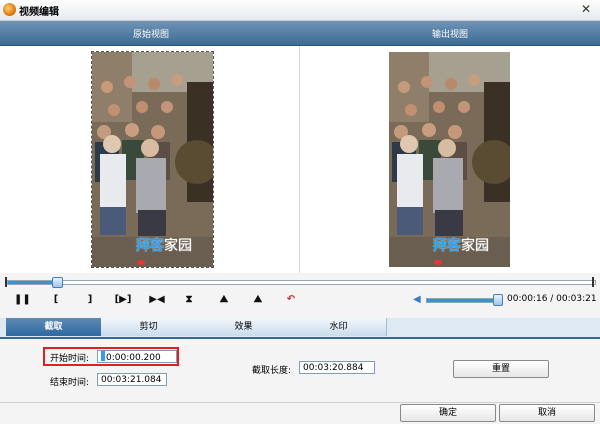 The image size is (600, 424). What do you see at coordinates (123, 300) in the screenshot?
I see `play-segment-icon: [▶]` at bounding box center [123, 300].